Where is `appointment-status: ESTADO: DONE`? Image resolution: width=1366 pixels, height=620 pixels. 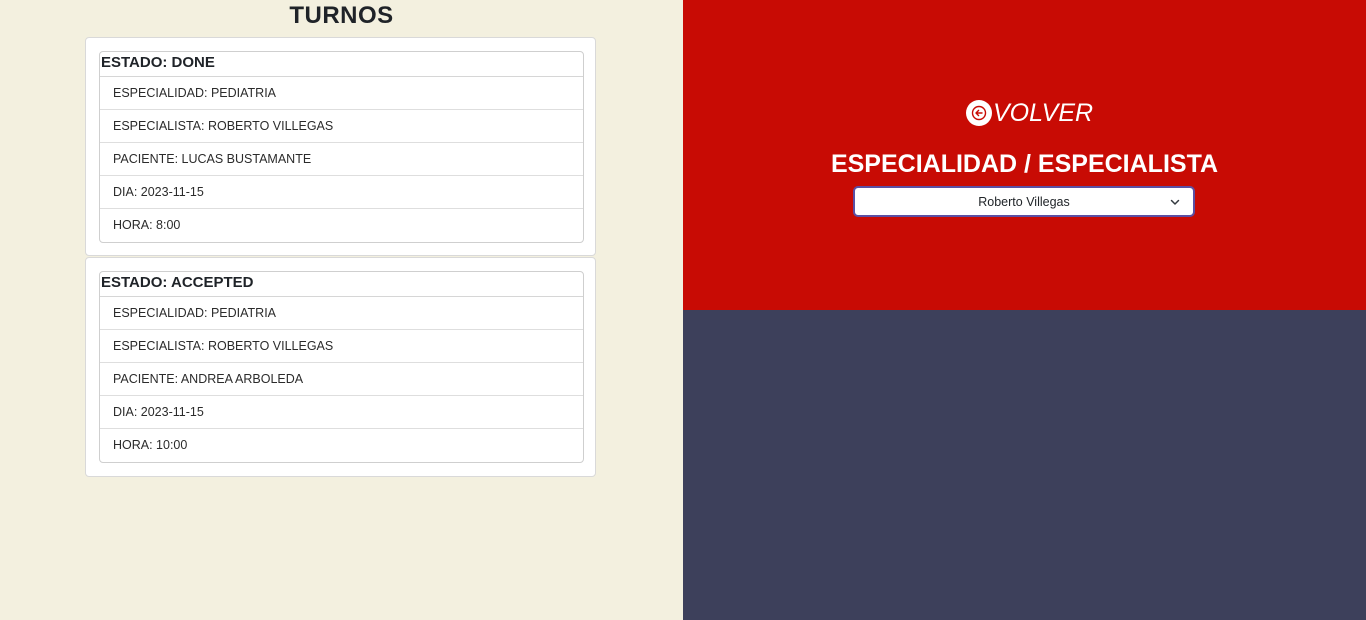 appointment-status: ESTADO: DONE is located at coordinates (341, 64).